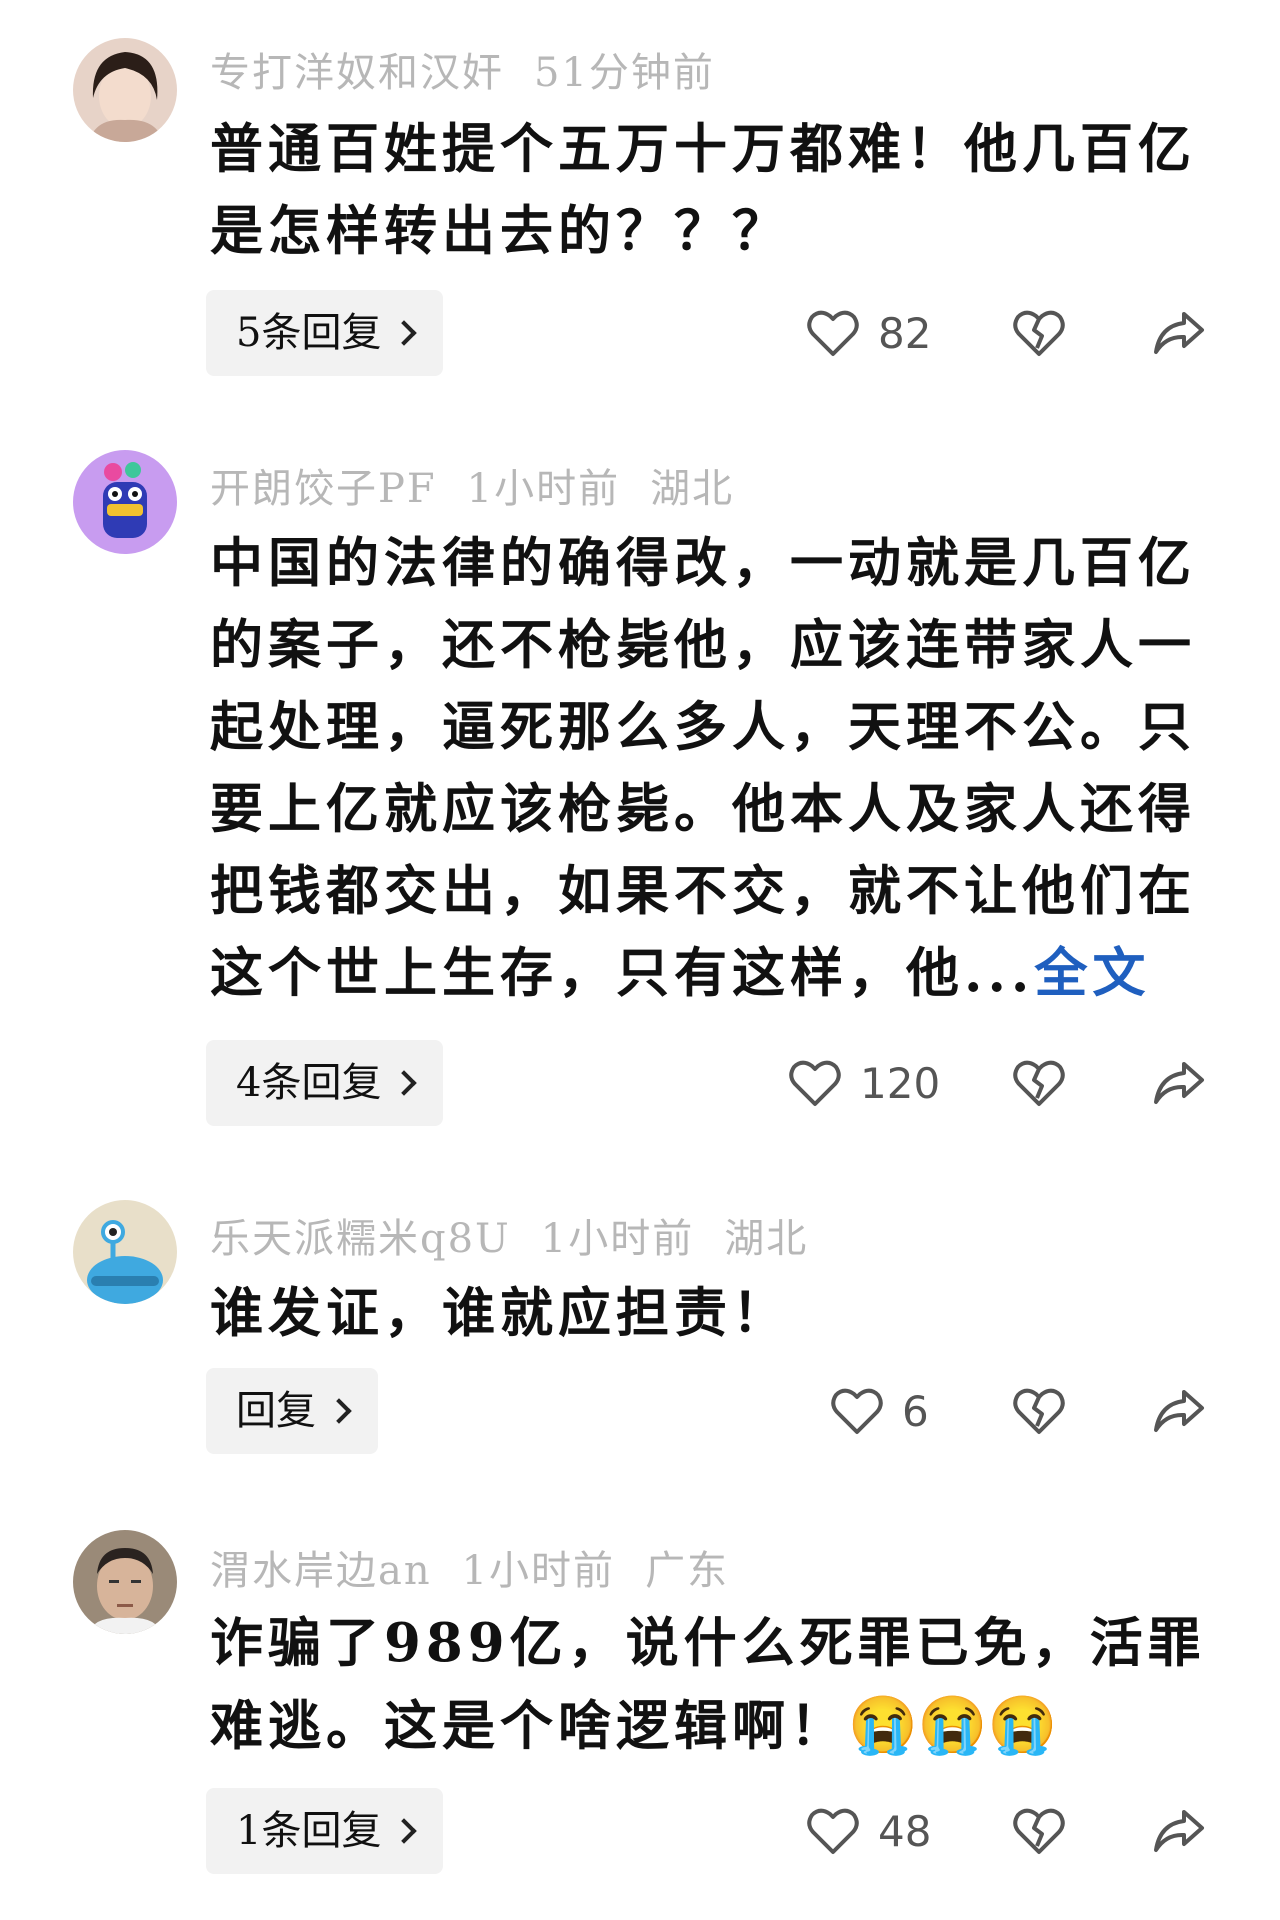 This screenshot has width=1280, height=1920. Describe the element at coordinates (687, 1571) in the screenshot. I see `location: 广东` at that location.